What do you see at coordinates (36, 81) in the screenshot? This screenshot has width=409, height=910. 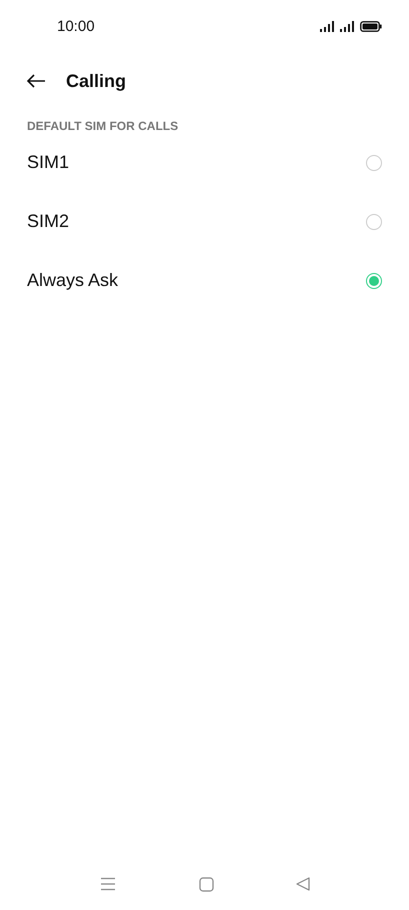 I see `back-button` at bounding box center [36, 81].